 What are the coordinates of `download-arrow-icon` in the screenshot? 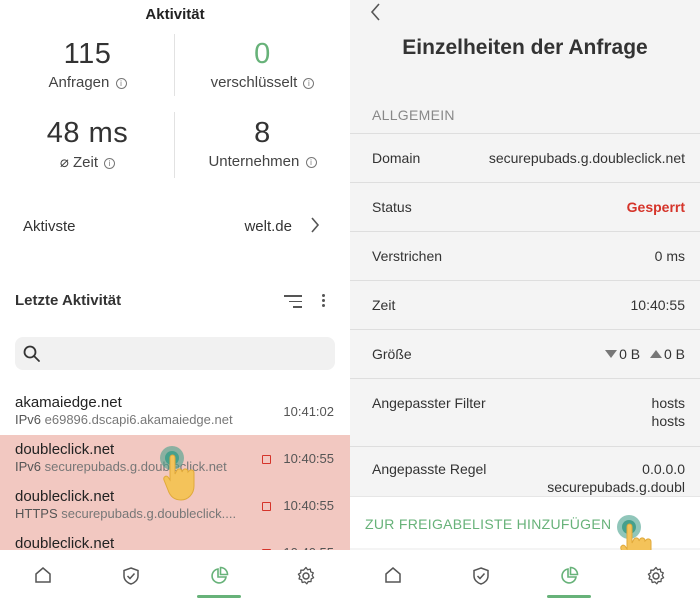 It's located at (611, 354).